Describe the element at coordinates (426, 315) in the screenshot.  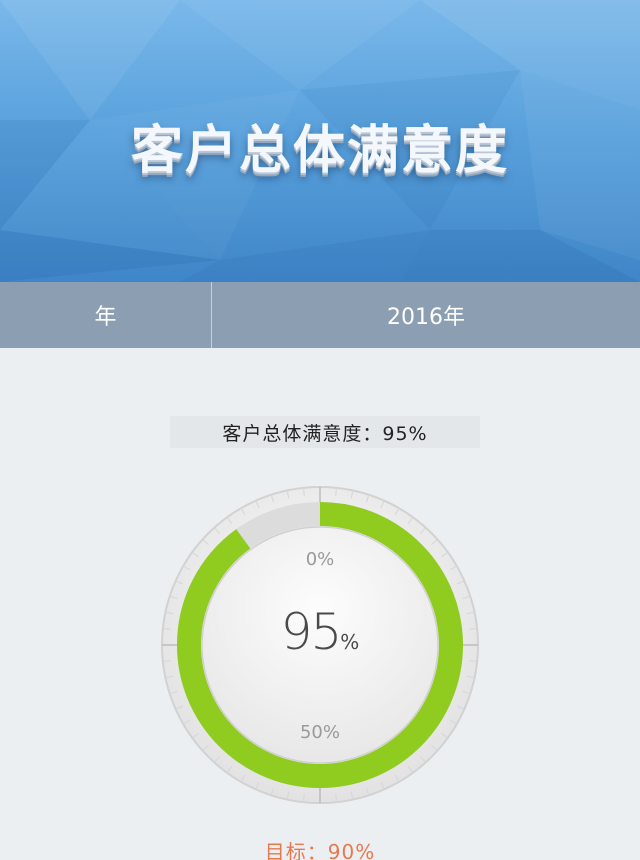
I see `year-selector: 2016年` at that location.